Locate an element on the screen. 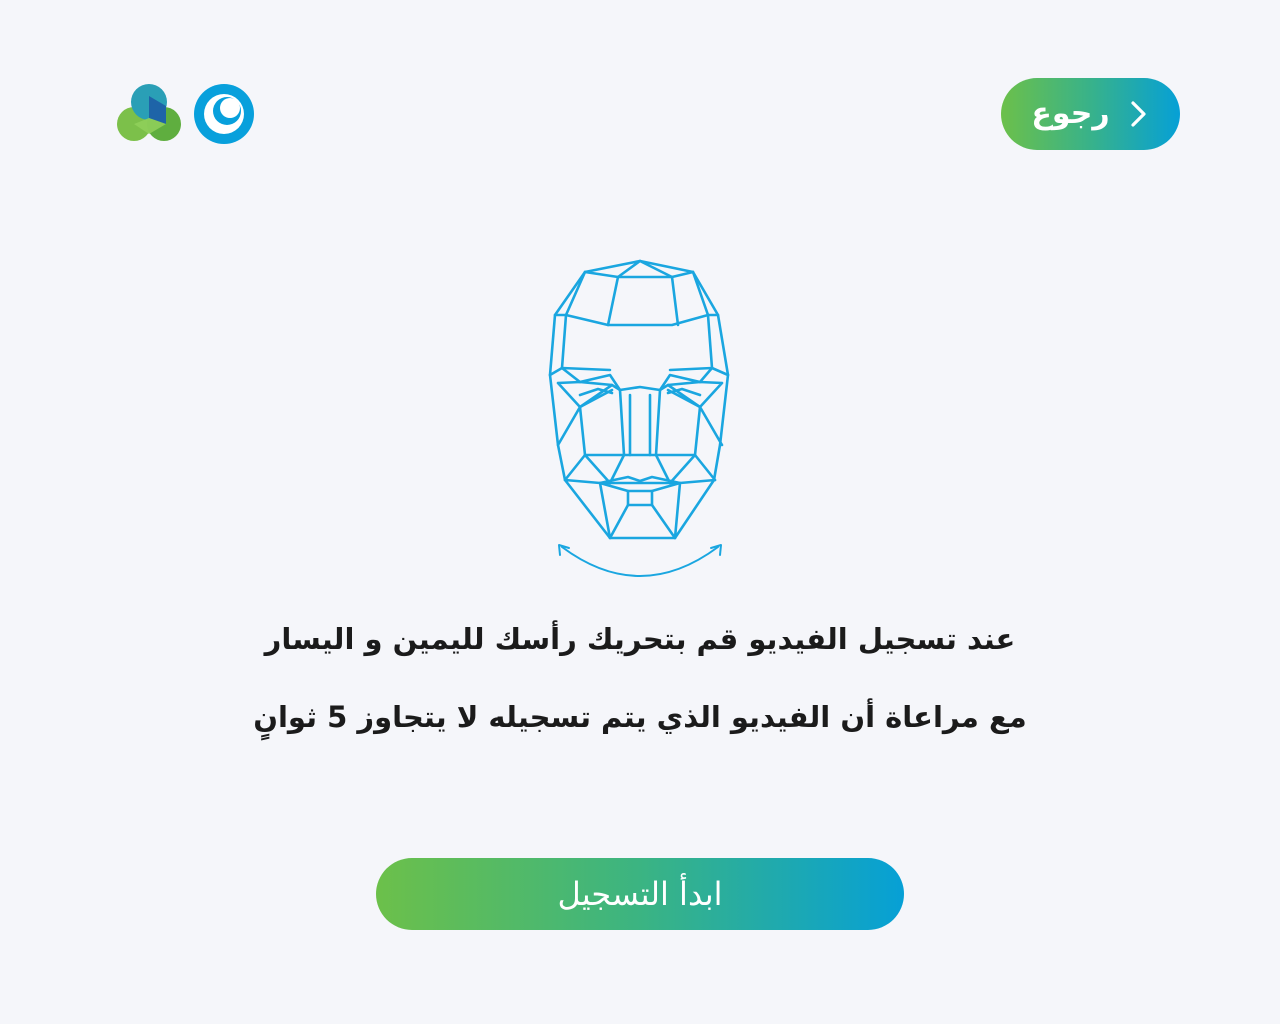  brand-logos is located at coordinates (187, 114).